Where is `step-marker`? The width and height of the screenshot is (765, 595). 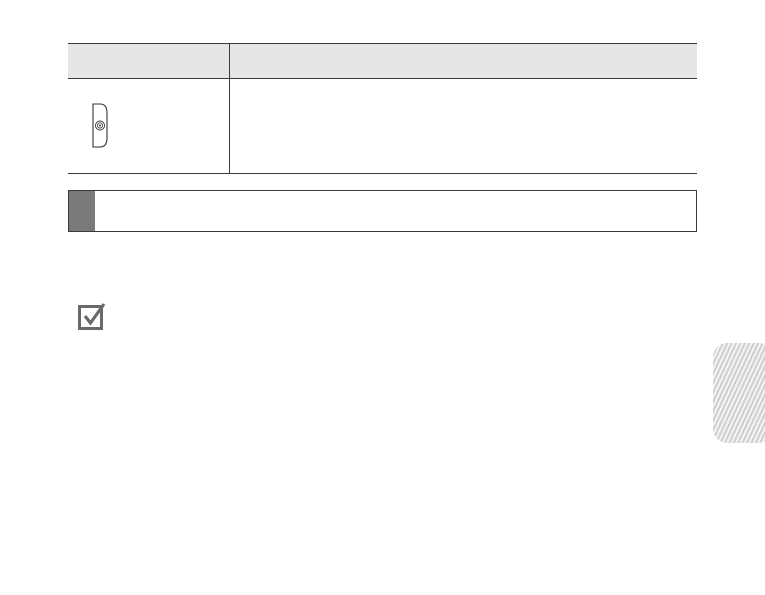 step-marker is located at coordinates (82, 211).